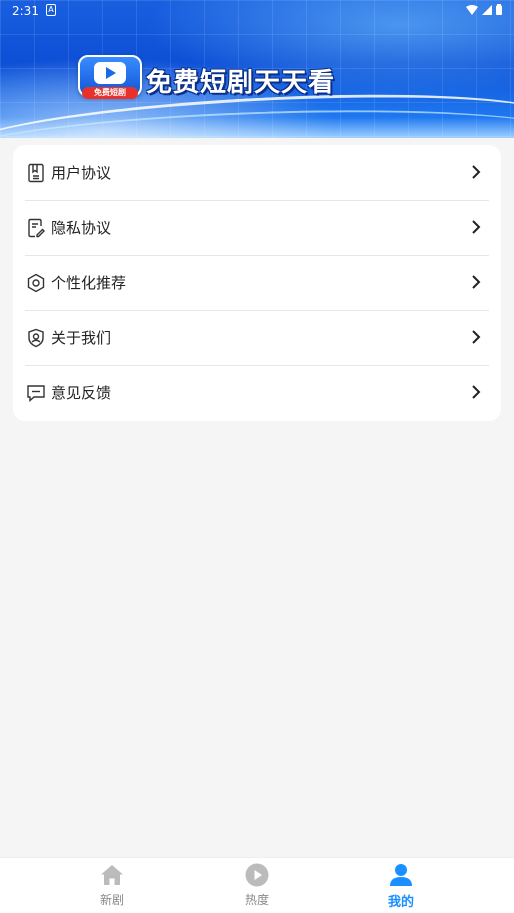 This screenshot has height=913, width=514. What do you see at coordinates (487, 9) in the screenshot?
I see `signal-icon` at bounding box center [487, 9].